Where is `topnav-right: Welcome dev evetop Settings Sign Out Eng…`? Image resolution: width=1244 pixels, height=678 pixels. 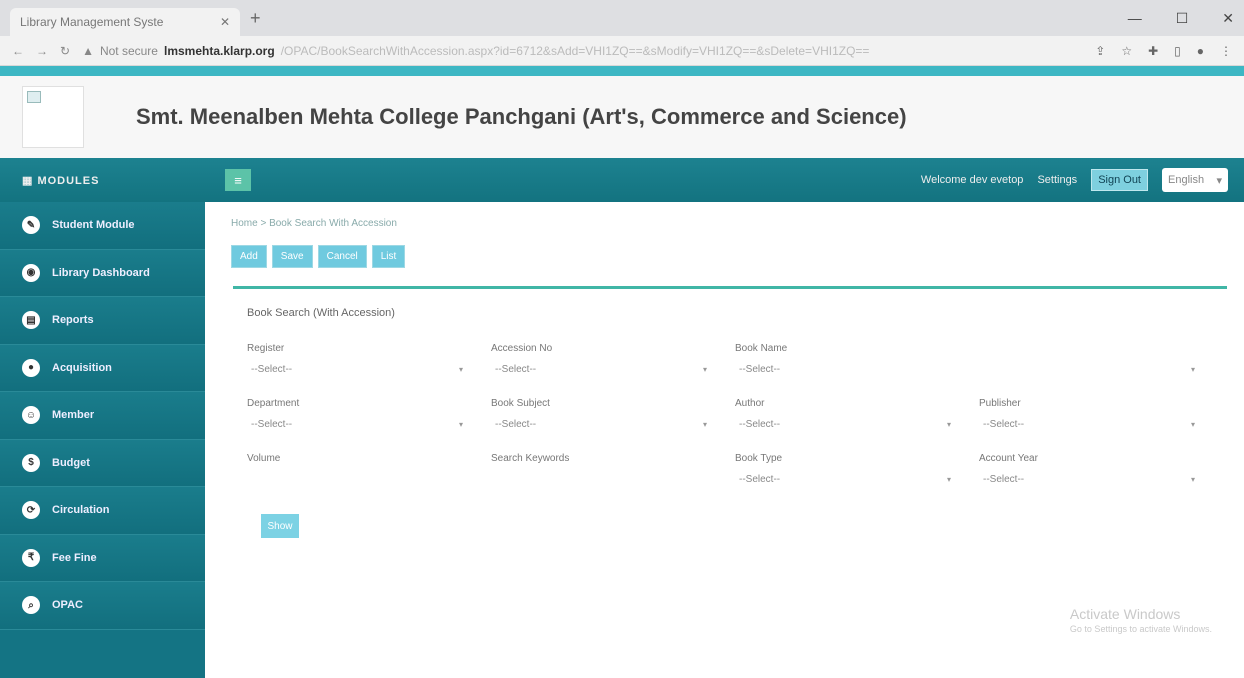 topnav-right: Welcome dev evetop Settings Sign Out Eng… is located at coordinates (1082, 180).